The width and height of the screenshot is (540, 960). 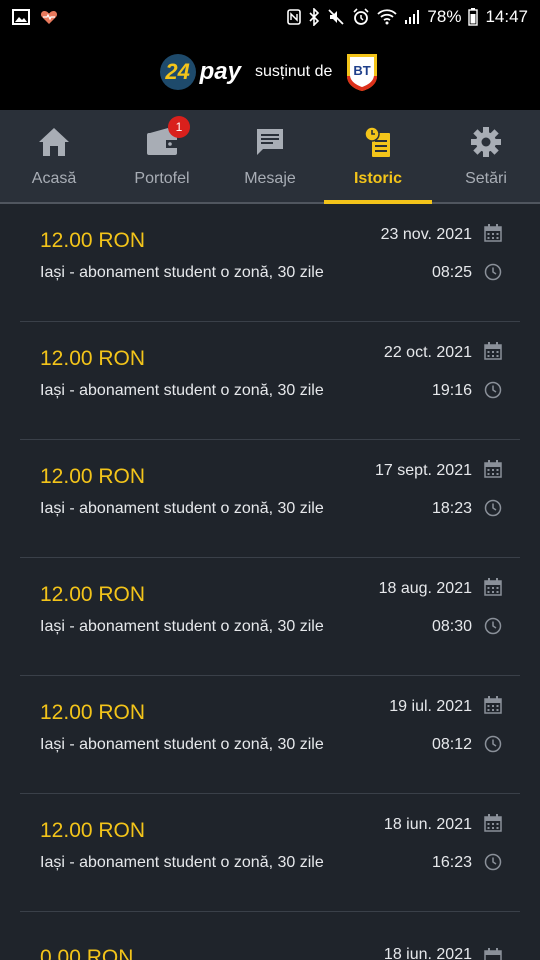 What do you see at coordinates (444, 16) in the screenshot?
I see `battery-percent: 78%` at bounding box center [444, 16].